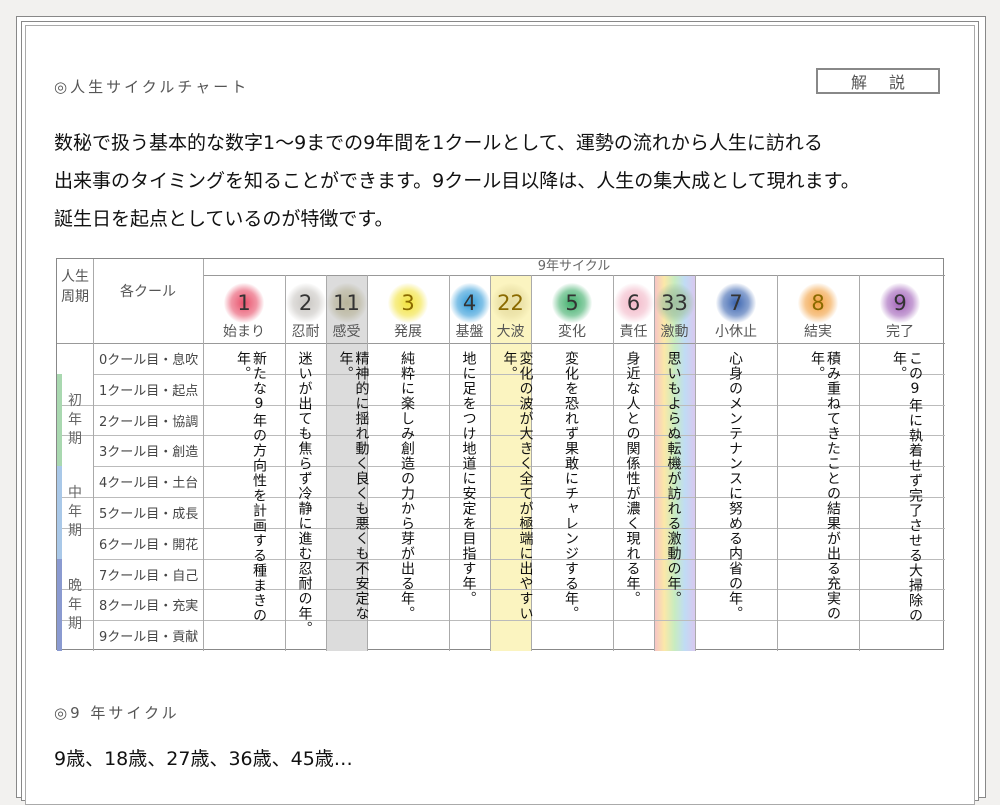  What do you see at coordinates (674, 332) in the screenshot?
I see `cycle-name: 激動` at bounding box center [674, 332].